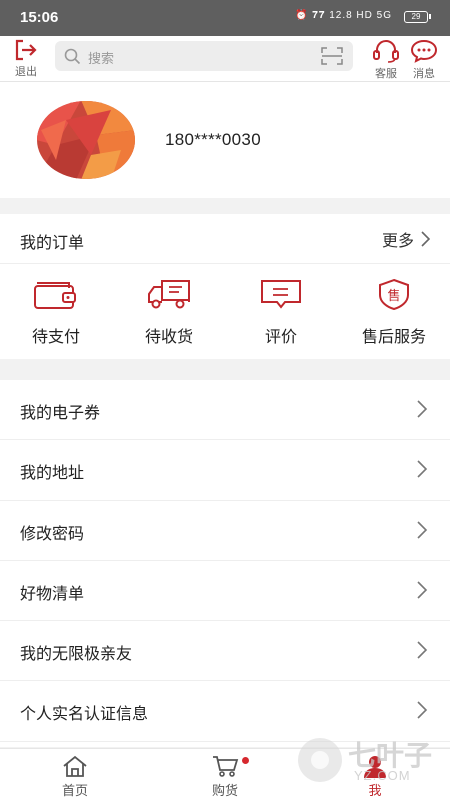 The height and width of the screenshot is (800, 450). Describe the element at coordinates (397, 240) in the screenshot. I see `orders-more-label: 更多` at that location.